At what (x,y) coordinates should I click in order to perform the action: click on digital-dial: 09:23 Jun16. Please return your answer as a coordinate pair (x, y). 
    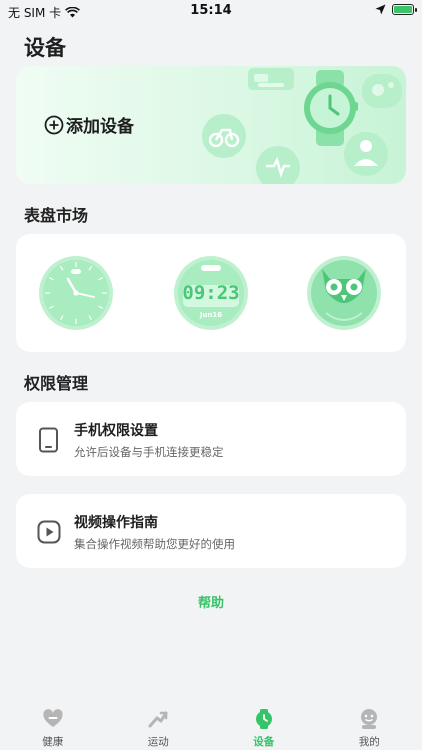
    Looking at the image, I should click on (211, 293).